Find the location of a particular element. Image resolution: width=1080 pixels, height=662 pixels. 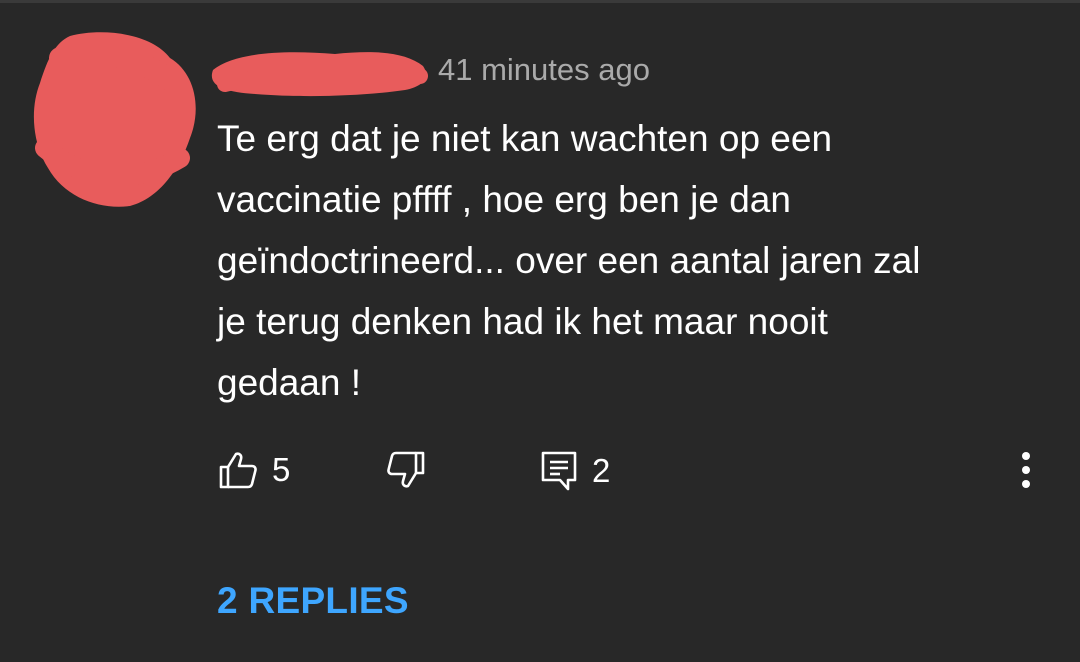

avatar-redacted is located at coordinates (116, 119).